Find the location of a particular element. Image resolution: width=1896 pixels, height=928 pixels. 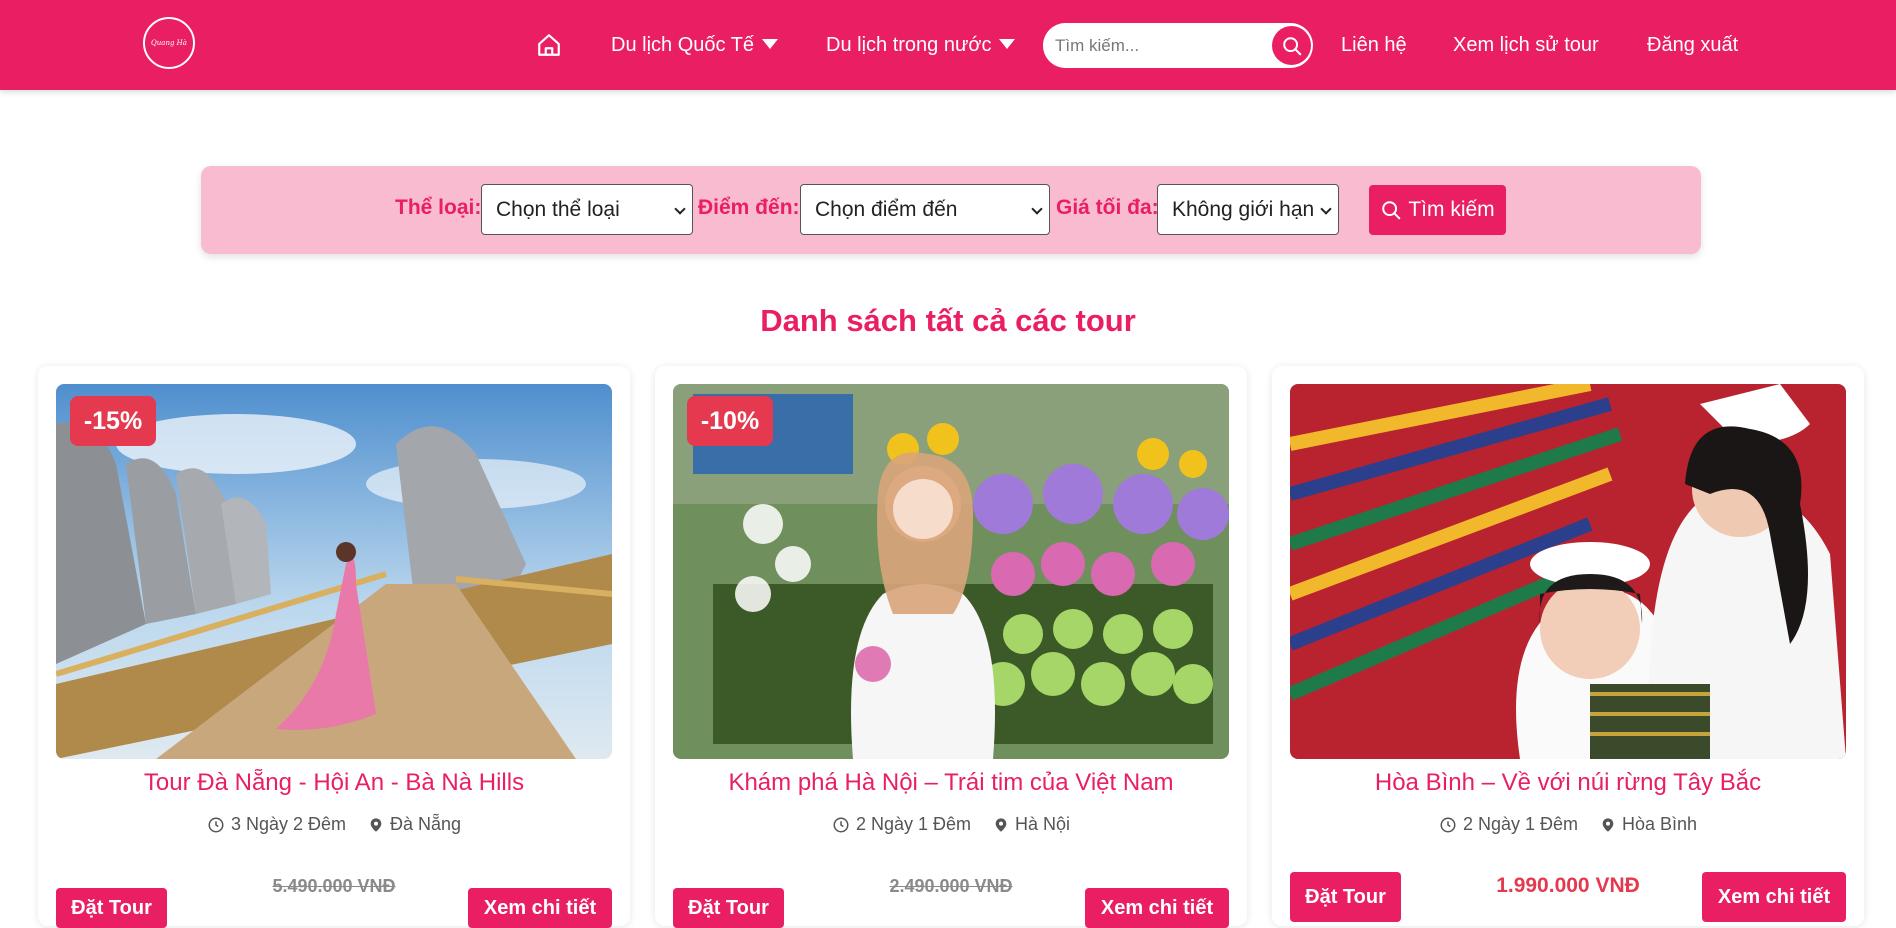

tour-meta: 2 Ngày 1 Đêm Hòa Bình is located at coordinates (1568, 824).